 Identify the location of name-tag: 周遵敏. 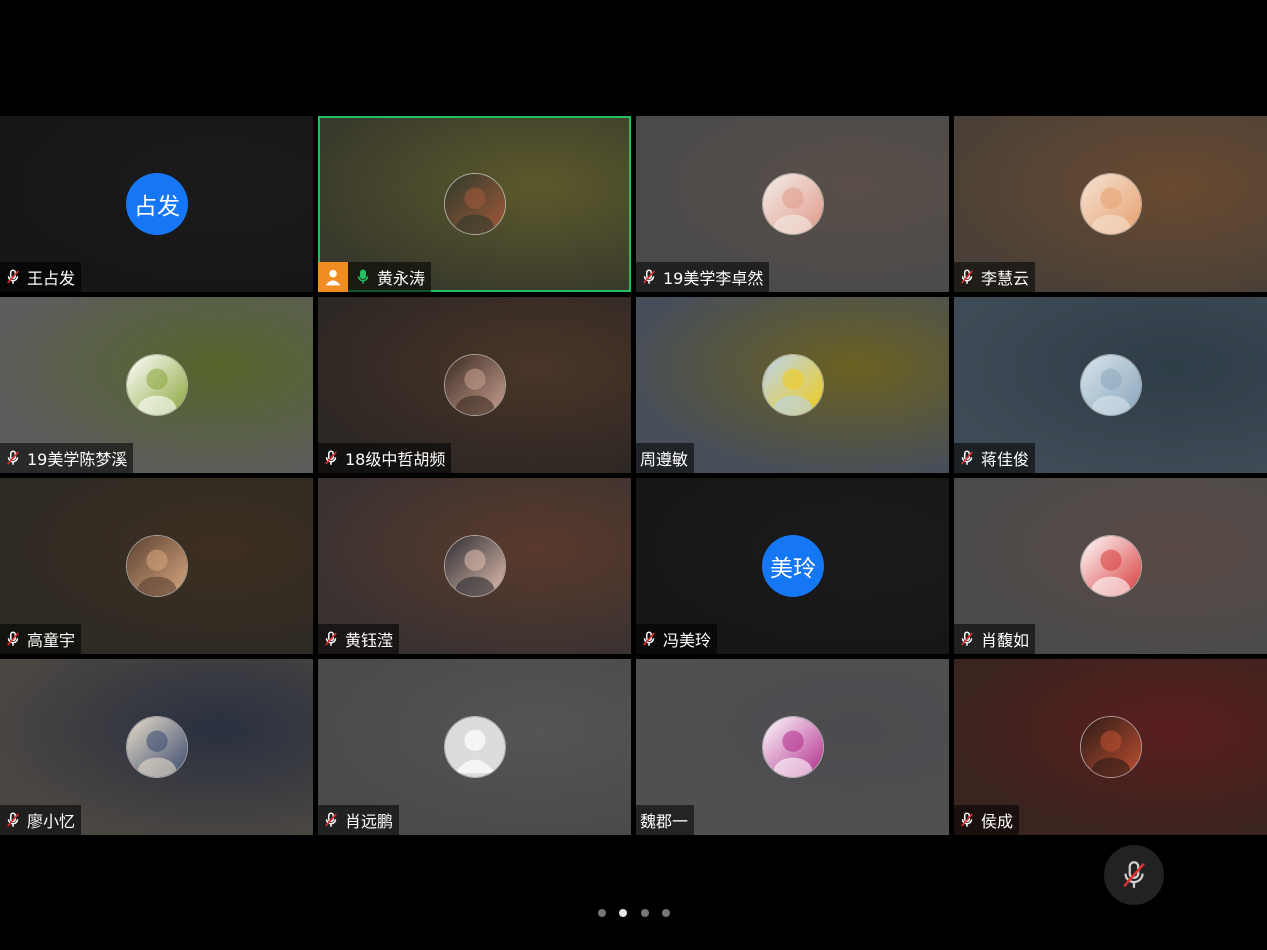
(665, 458).